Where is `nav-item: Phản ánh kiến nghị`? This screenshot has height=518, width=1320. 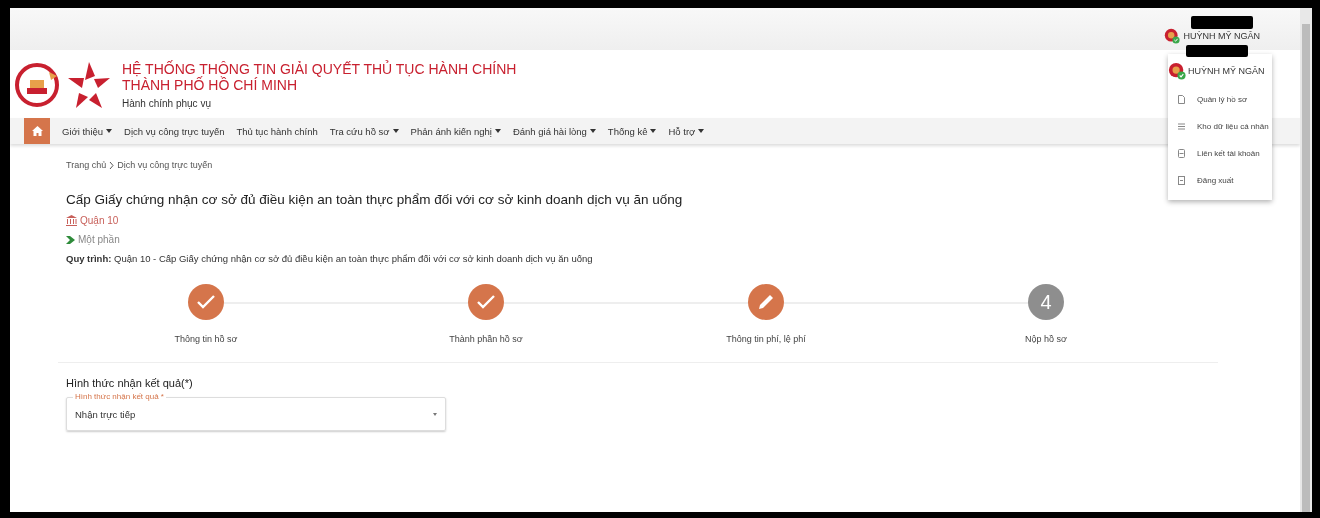
nav-item: Phản ánh kiến nghị is located at coordinates (455, 131).